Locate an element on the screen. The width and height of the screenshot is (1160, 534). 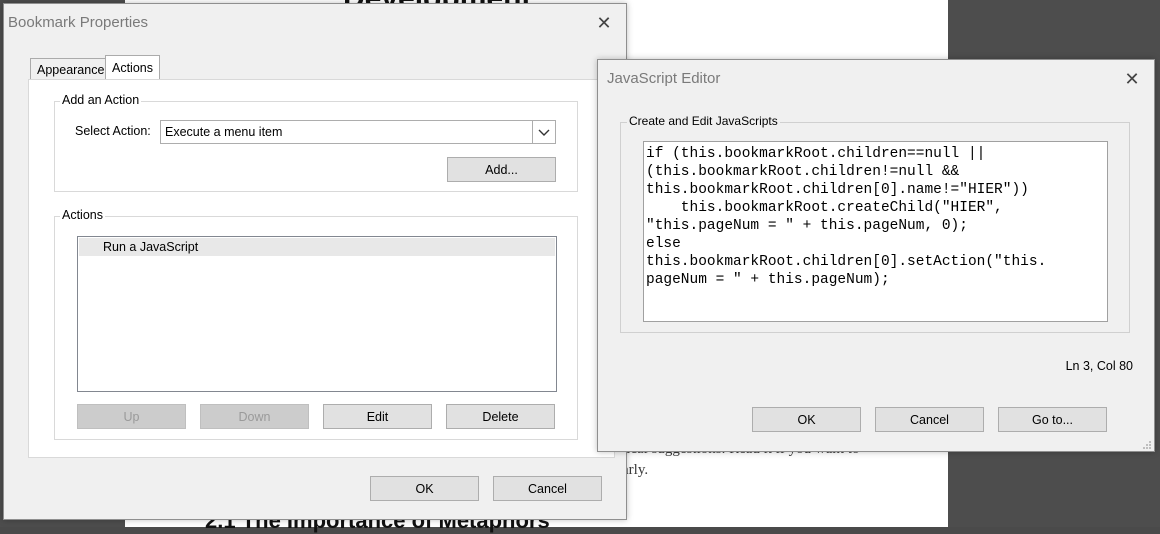
tab-actions: Actions is located at coordinates (132, 67).